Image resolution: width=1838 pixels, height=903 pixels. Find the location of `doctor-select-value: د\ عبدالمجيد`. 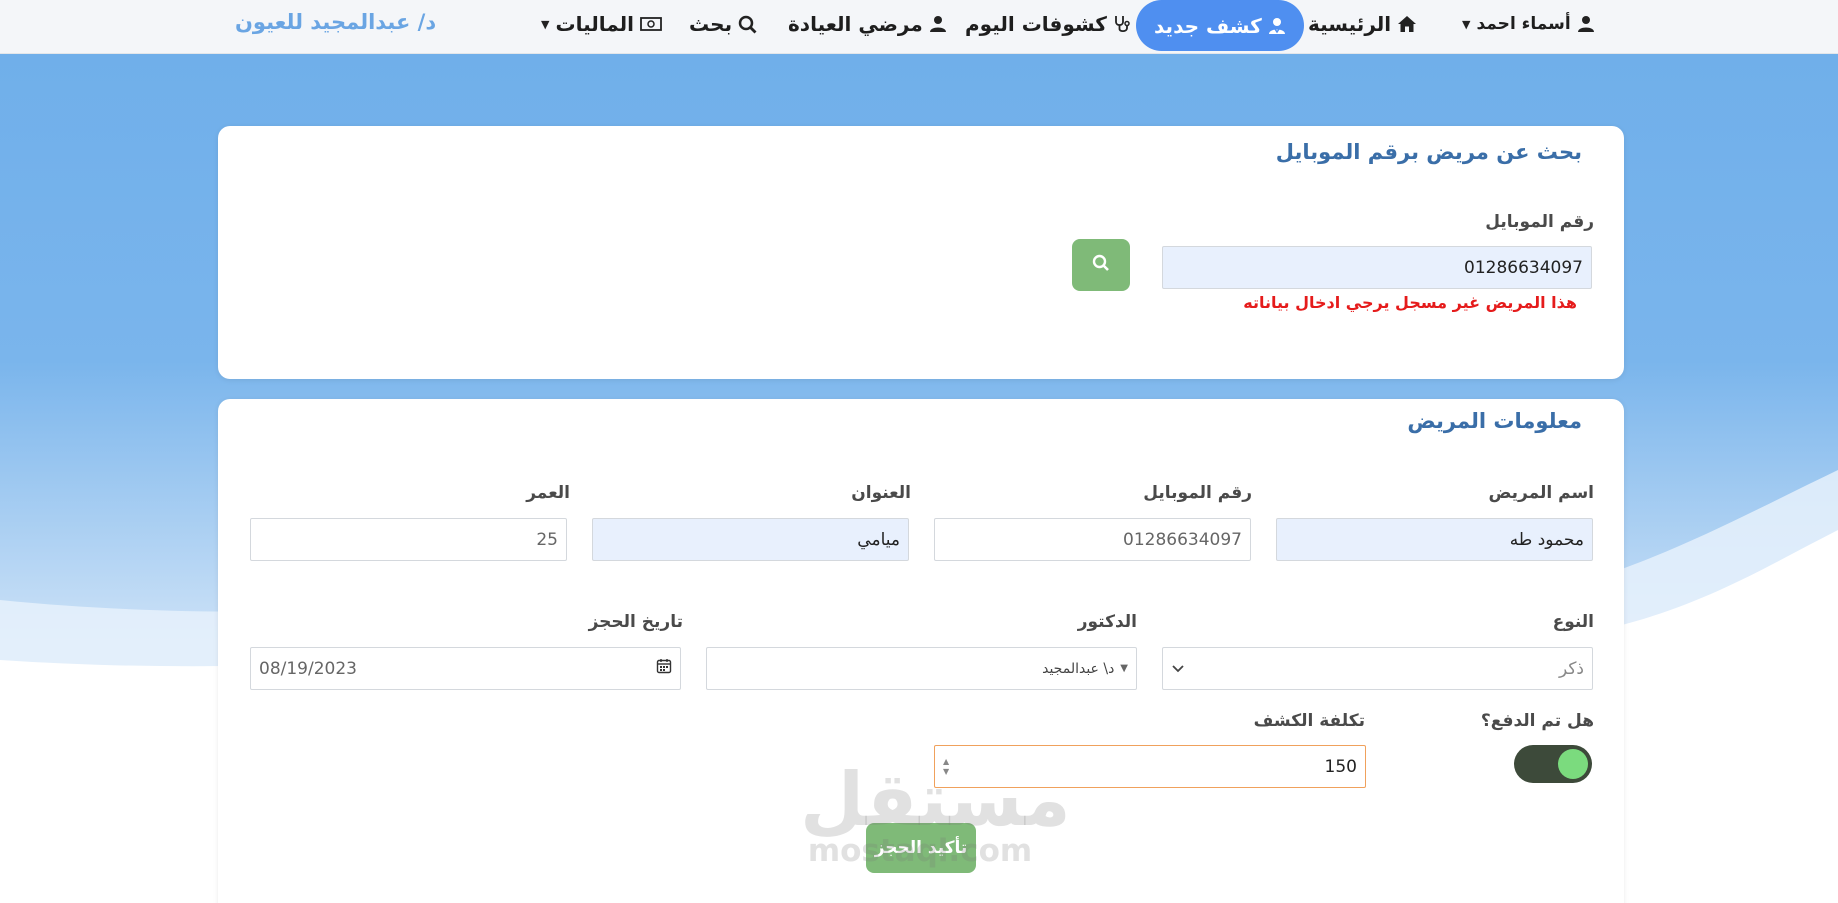

doctor-select-value: د\ عبدالمجيد is located at coordinates (1078, 668).